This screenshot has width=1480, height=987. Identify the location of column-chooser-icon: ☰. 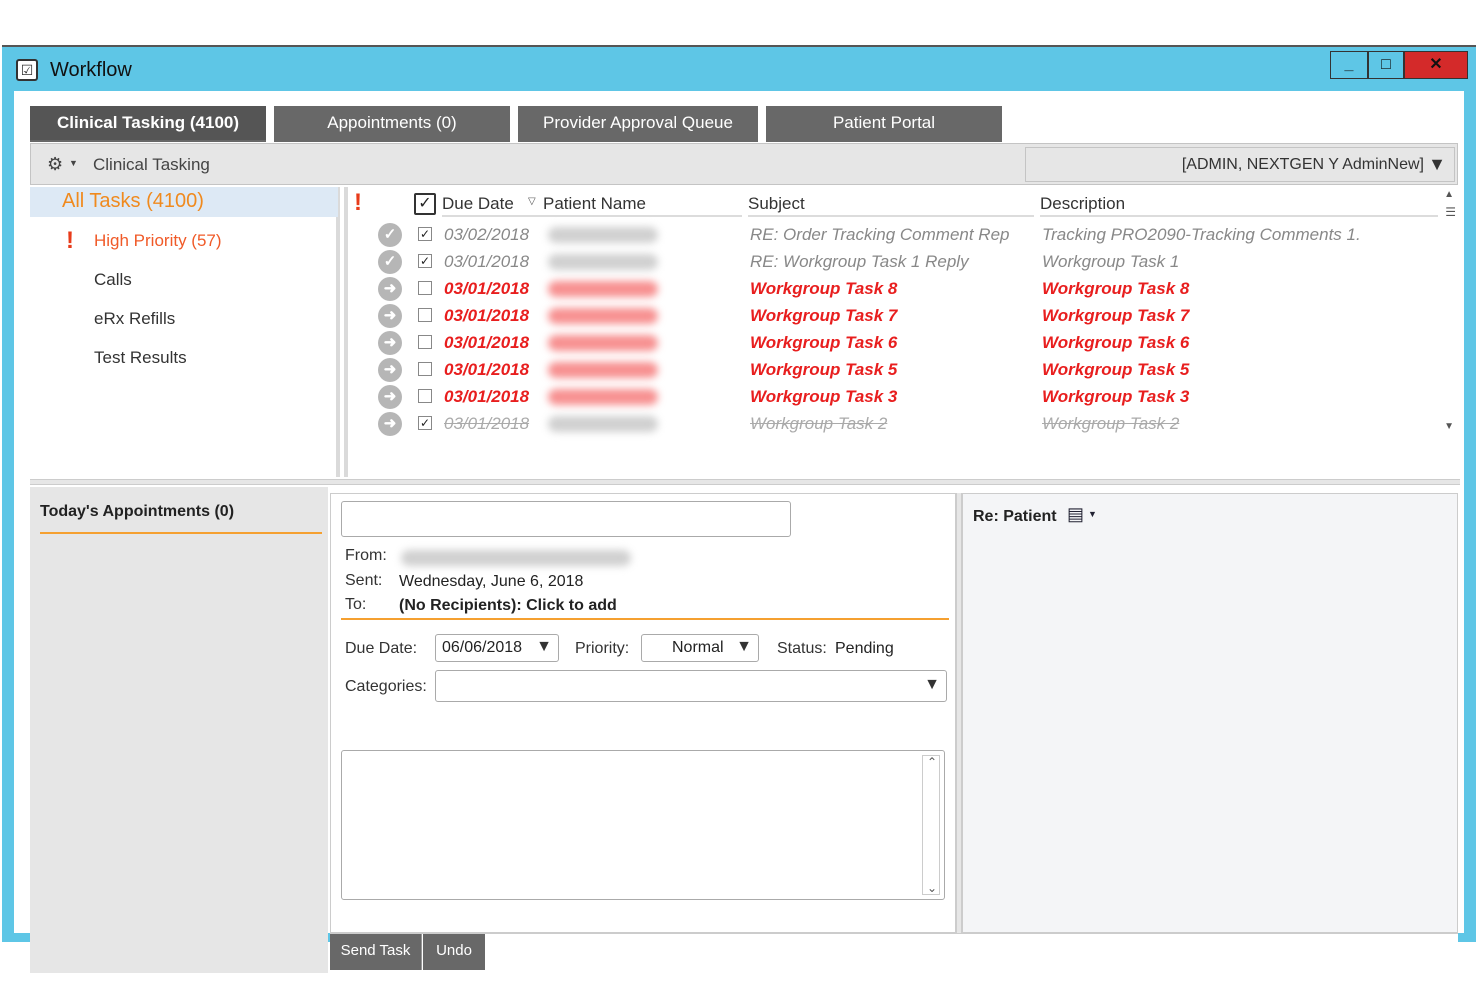
(1450, 212).